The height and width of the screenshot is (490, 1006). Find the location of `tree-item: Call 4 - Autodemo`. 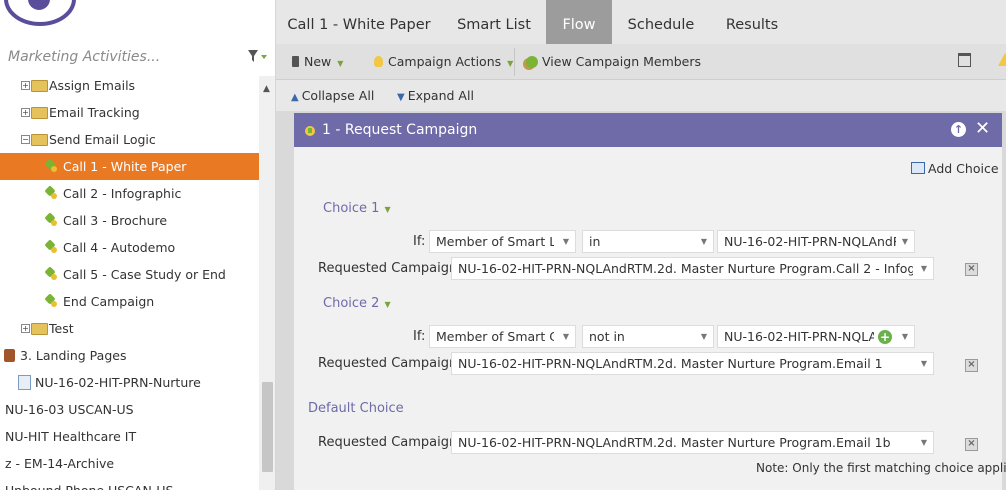

tree-item: Call 4 - Autodemo is located at coordinates (129, 247).